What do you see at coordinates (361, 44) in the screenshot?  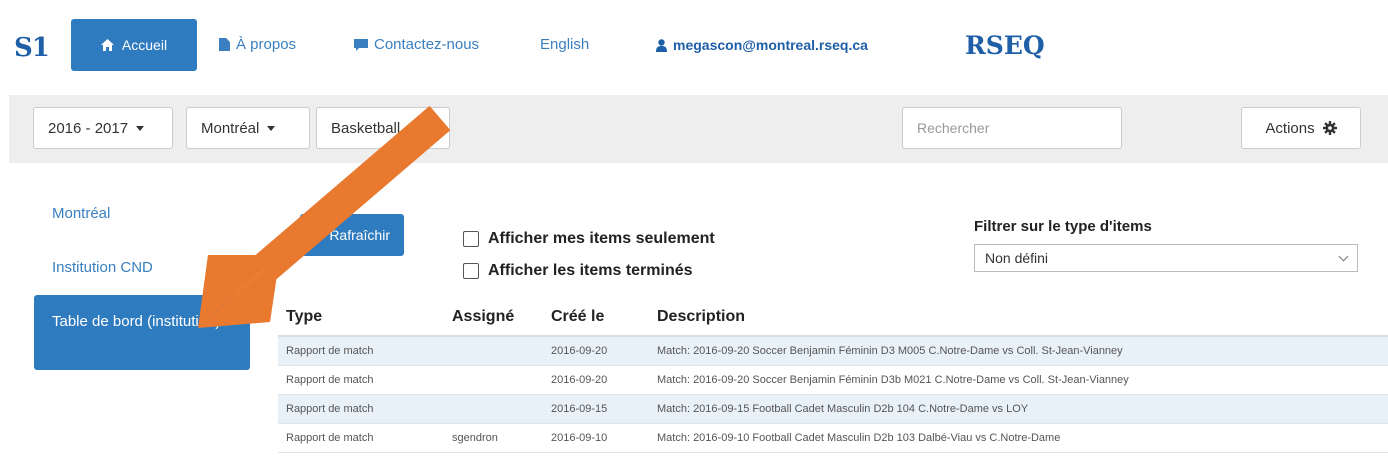 I see `chat-icon` at bounding box center [361, 44].